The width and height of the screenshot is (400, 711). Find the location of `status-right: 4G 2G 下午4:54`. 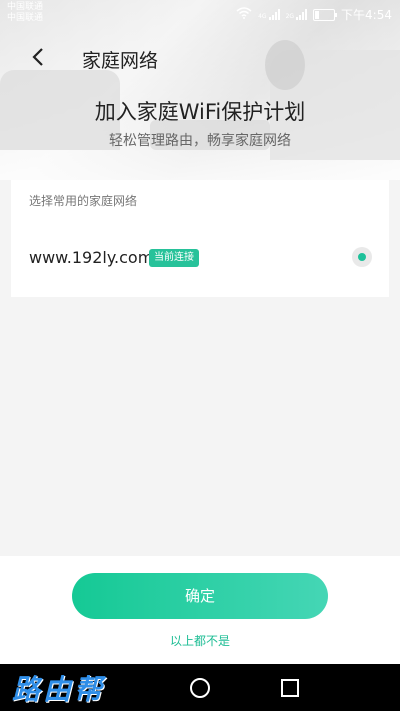

status-right: 4G 2G 下午4:54 is located at coordinates (314, 14).